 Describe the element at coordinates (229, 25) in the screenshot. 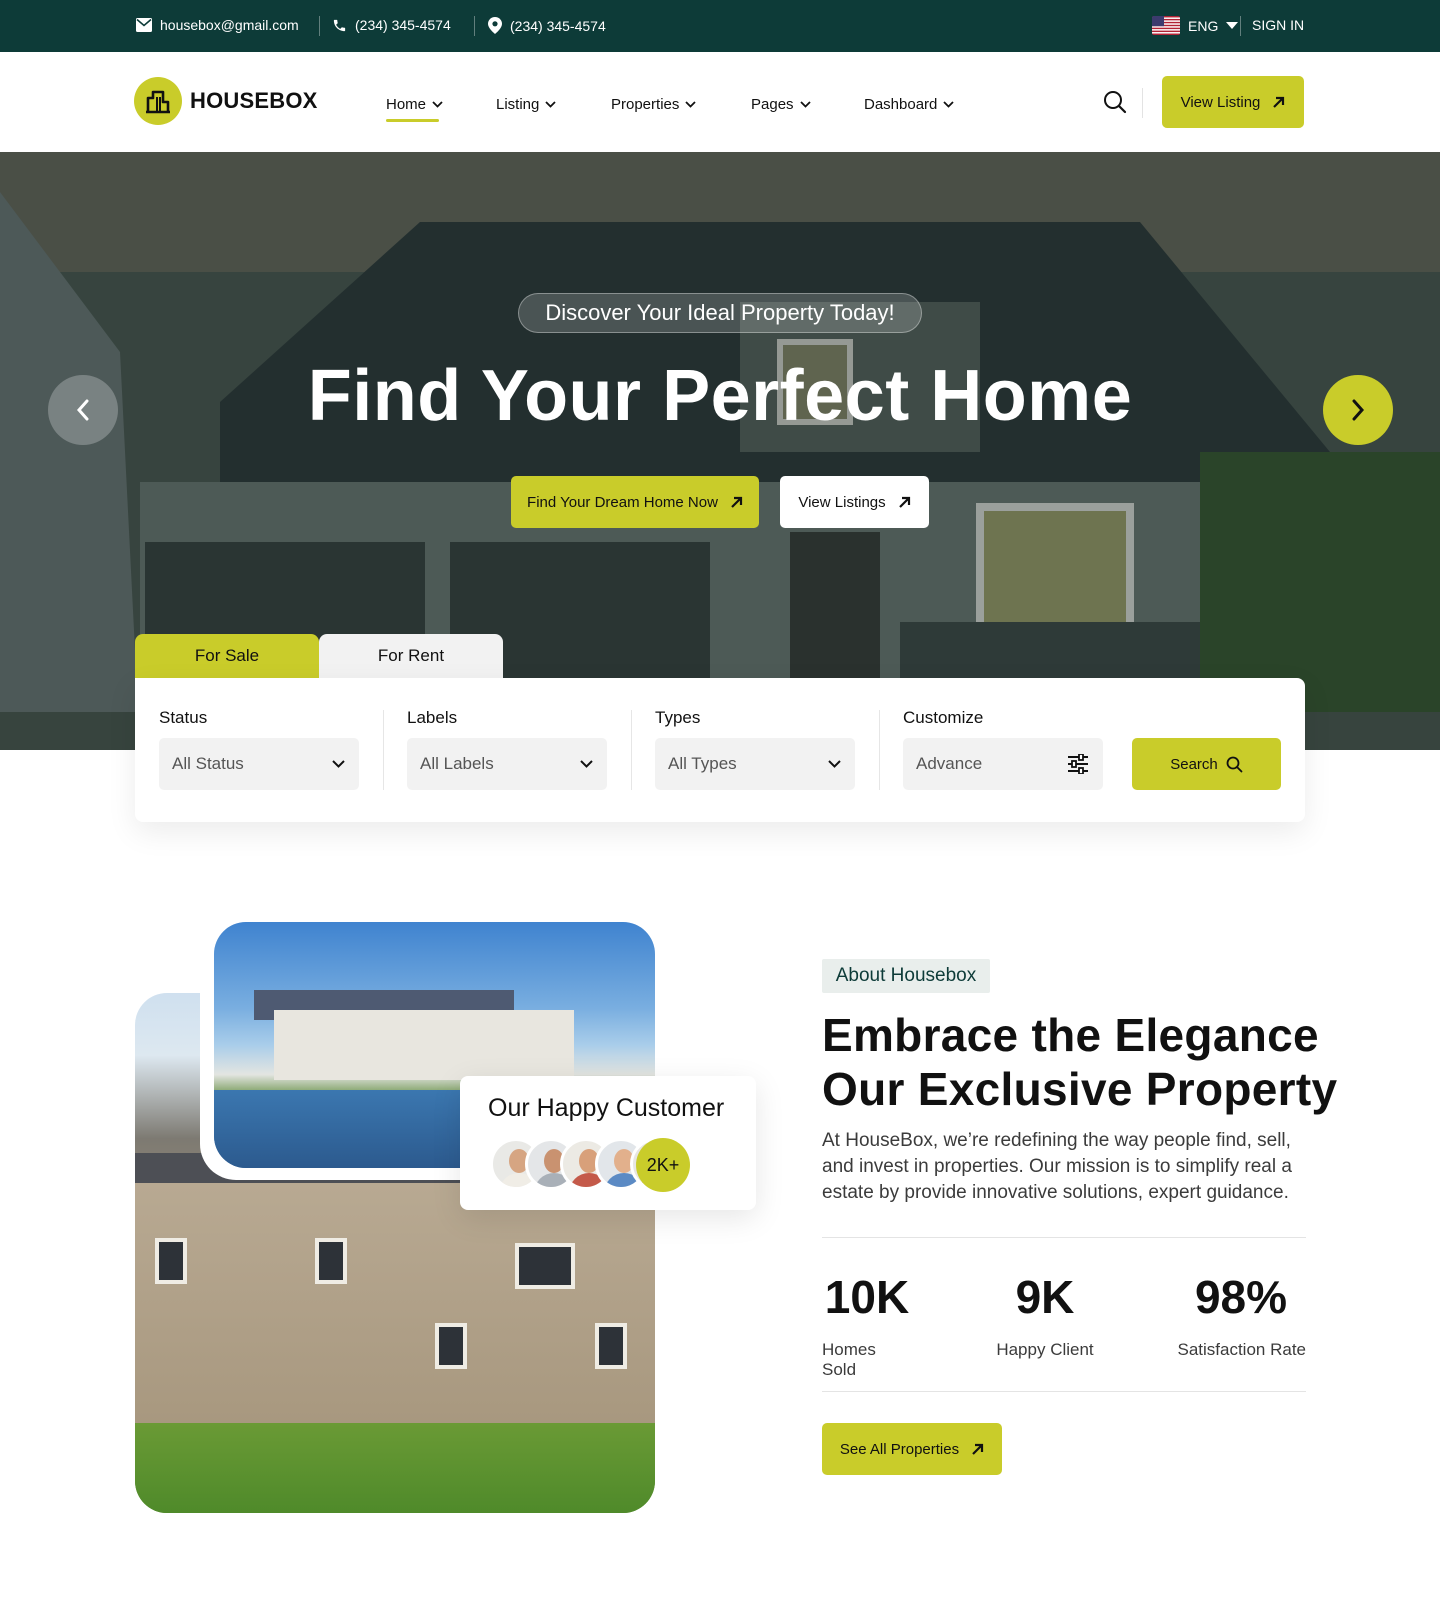

I see `email-text: housebox@gmail.com` at that location.